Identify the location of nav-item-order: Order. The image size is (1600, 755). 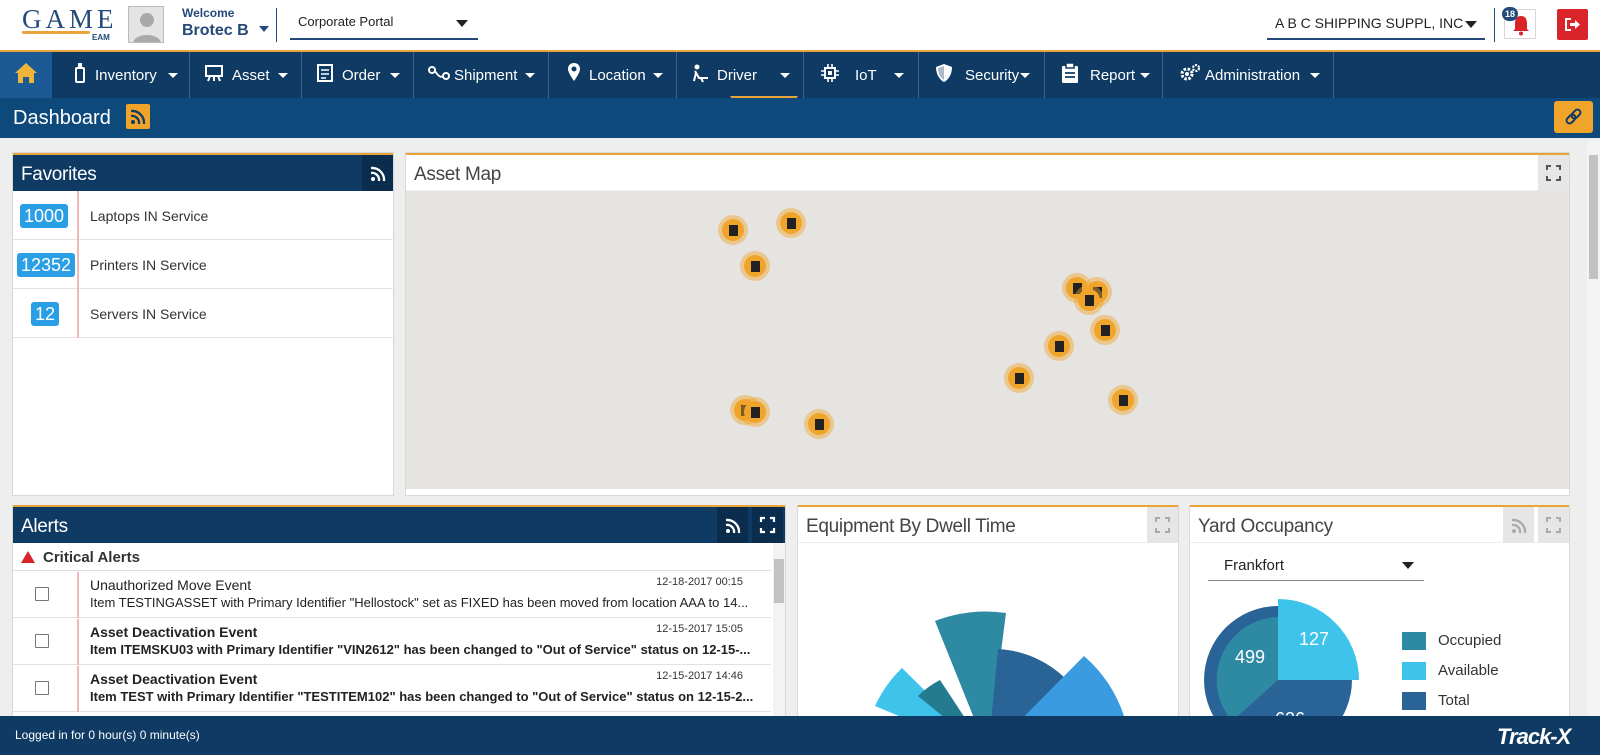
(358, 75).